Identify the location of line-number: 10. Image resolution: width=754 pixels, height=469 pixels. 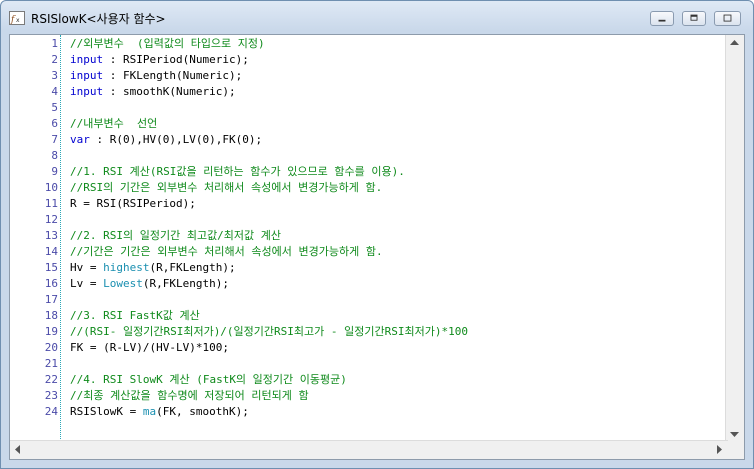
(51, 187).